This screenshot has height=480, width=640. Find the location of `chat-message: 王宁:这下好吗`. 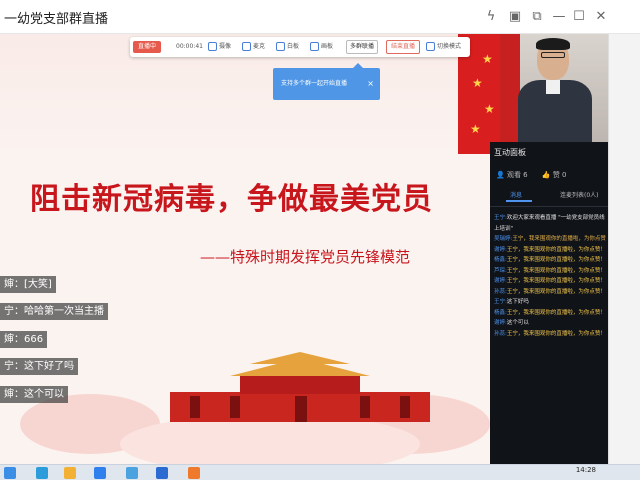

chat-message: 王宁:这下好吗 is located at coordinates (550, 302).